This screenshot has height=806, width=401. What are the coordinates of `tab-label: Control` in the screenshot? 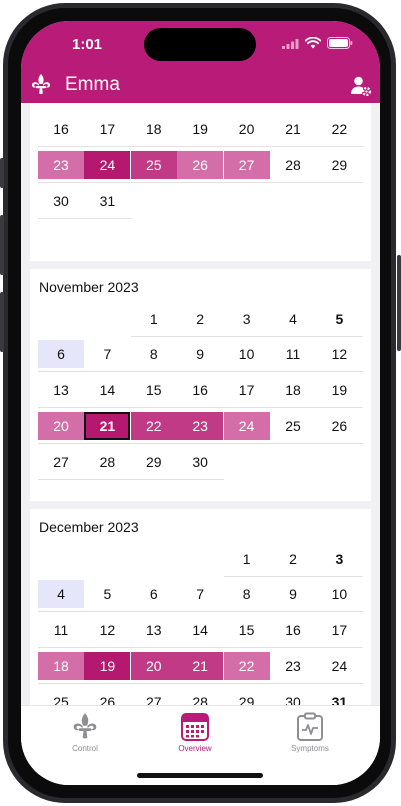 It's located at (85, 748).